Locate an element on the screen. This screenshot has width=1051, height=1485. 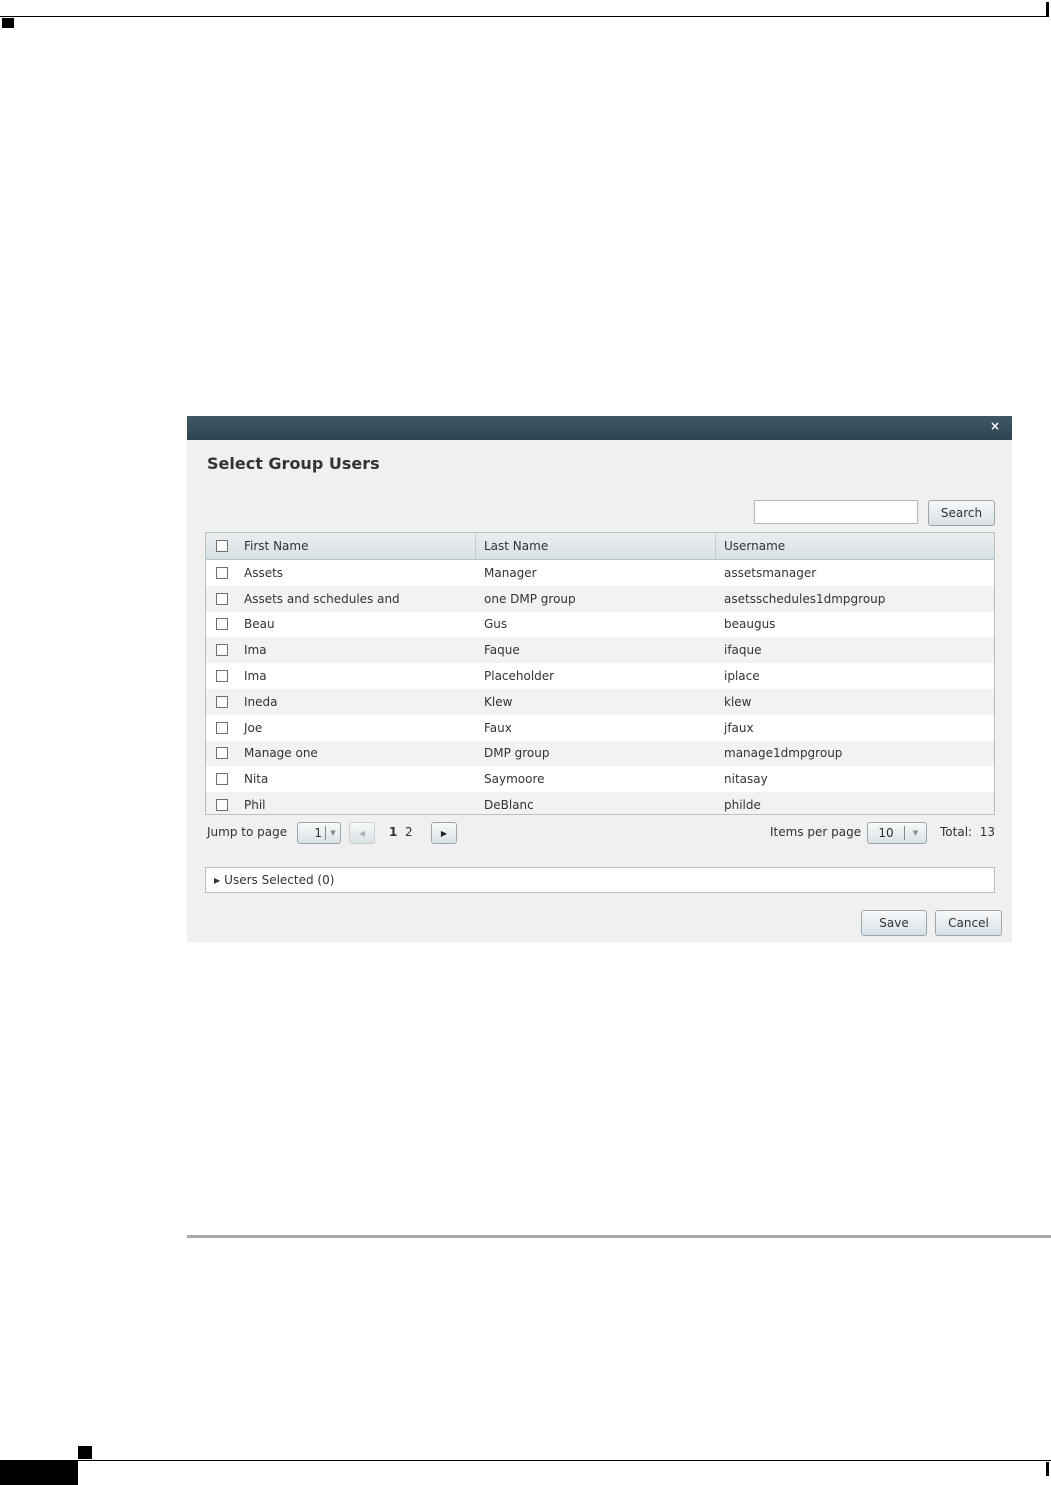
table-row: Ima Placeholder iplace is located at coordinates (600, 676).